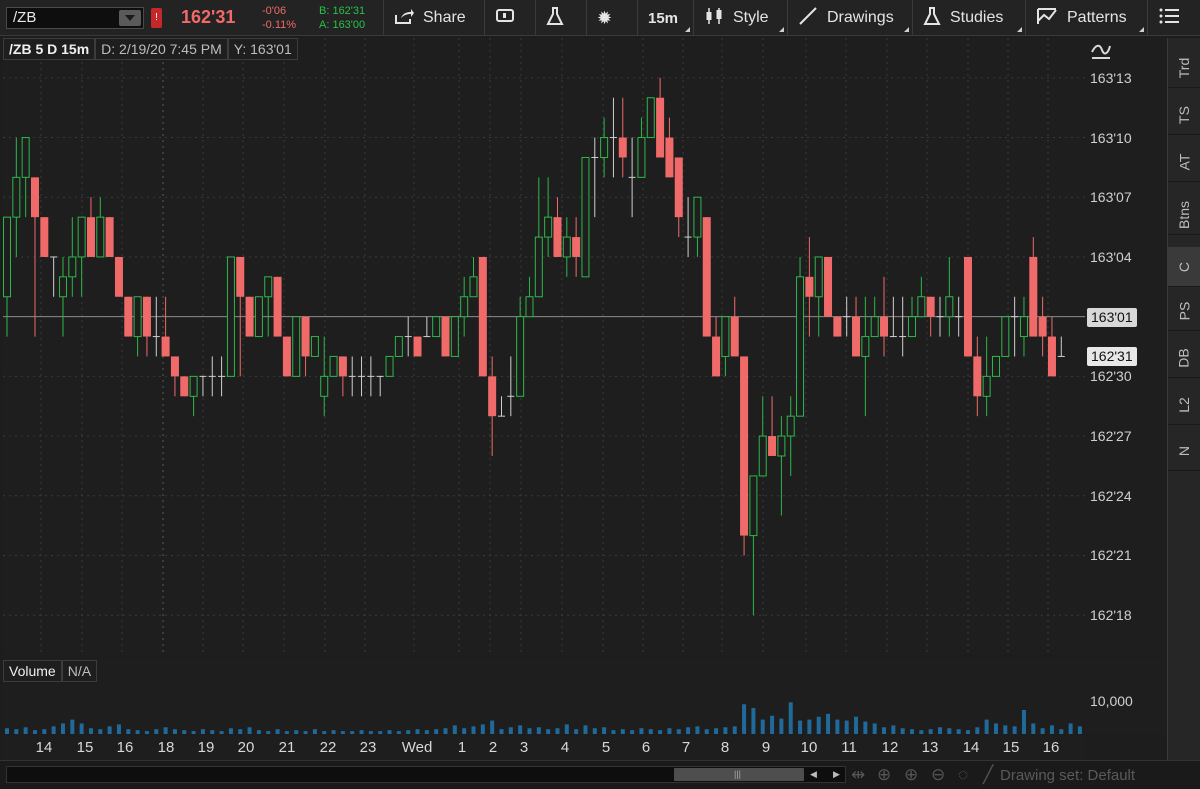 This screenshot has height=789, width=1200. What do you see at coordinates (849, 18) in the screenshot?
I see `drawings-button: Drawings` at bounding box center [849, 18].